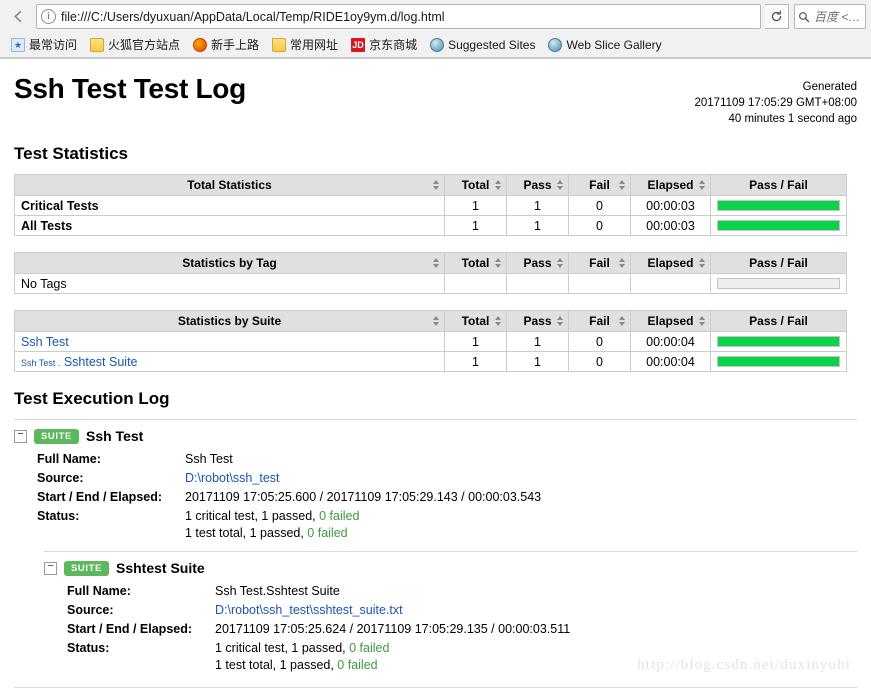 The height and width of the screenshot is (691, 871). I want to click on cell-fail, so click(599, 283).